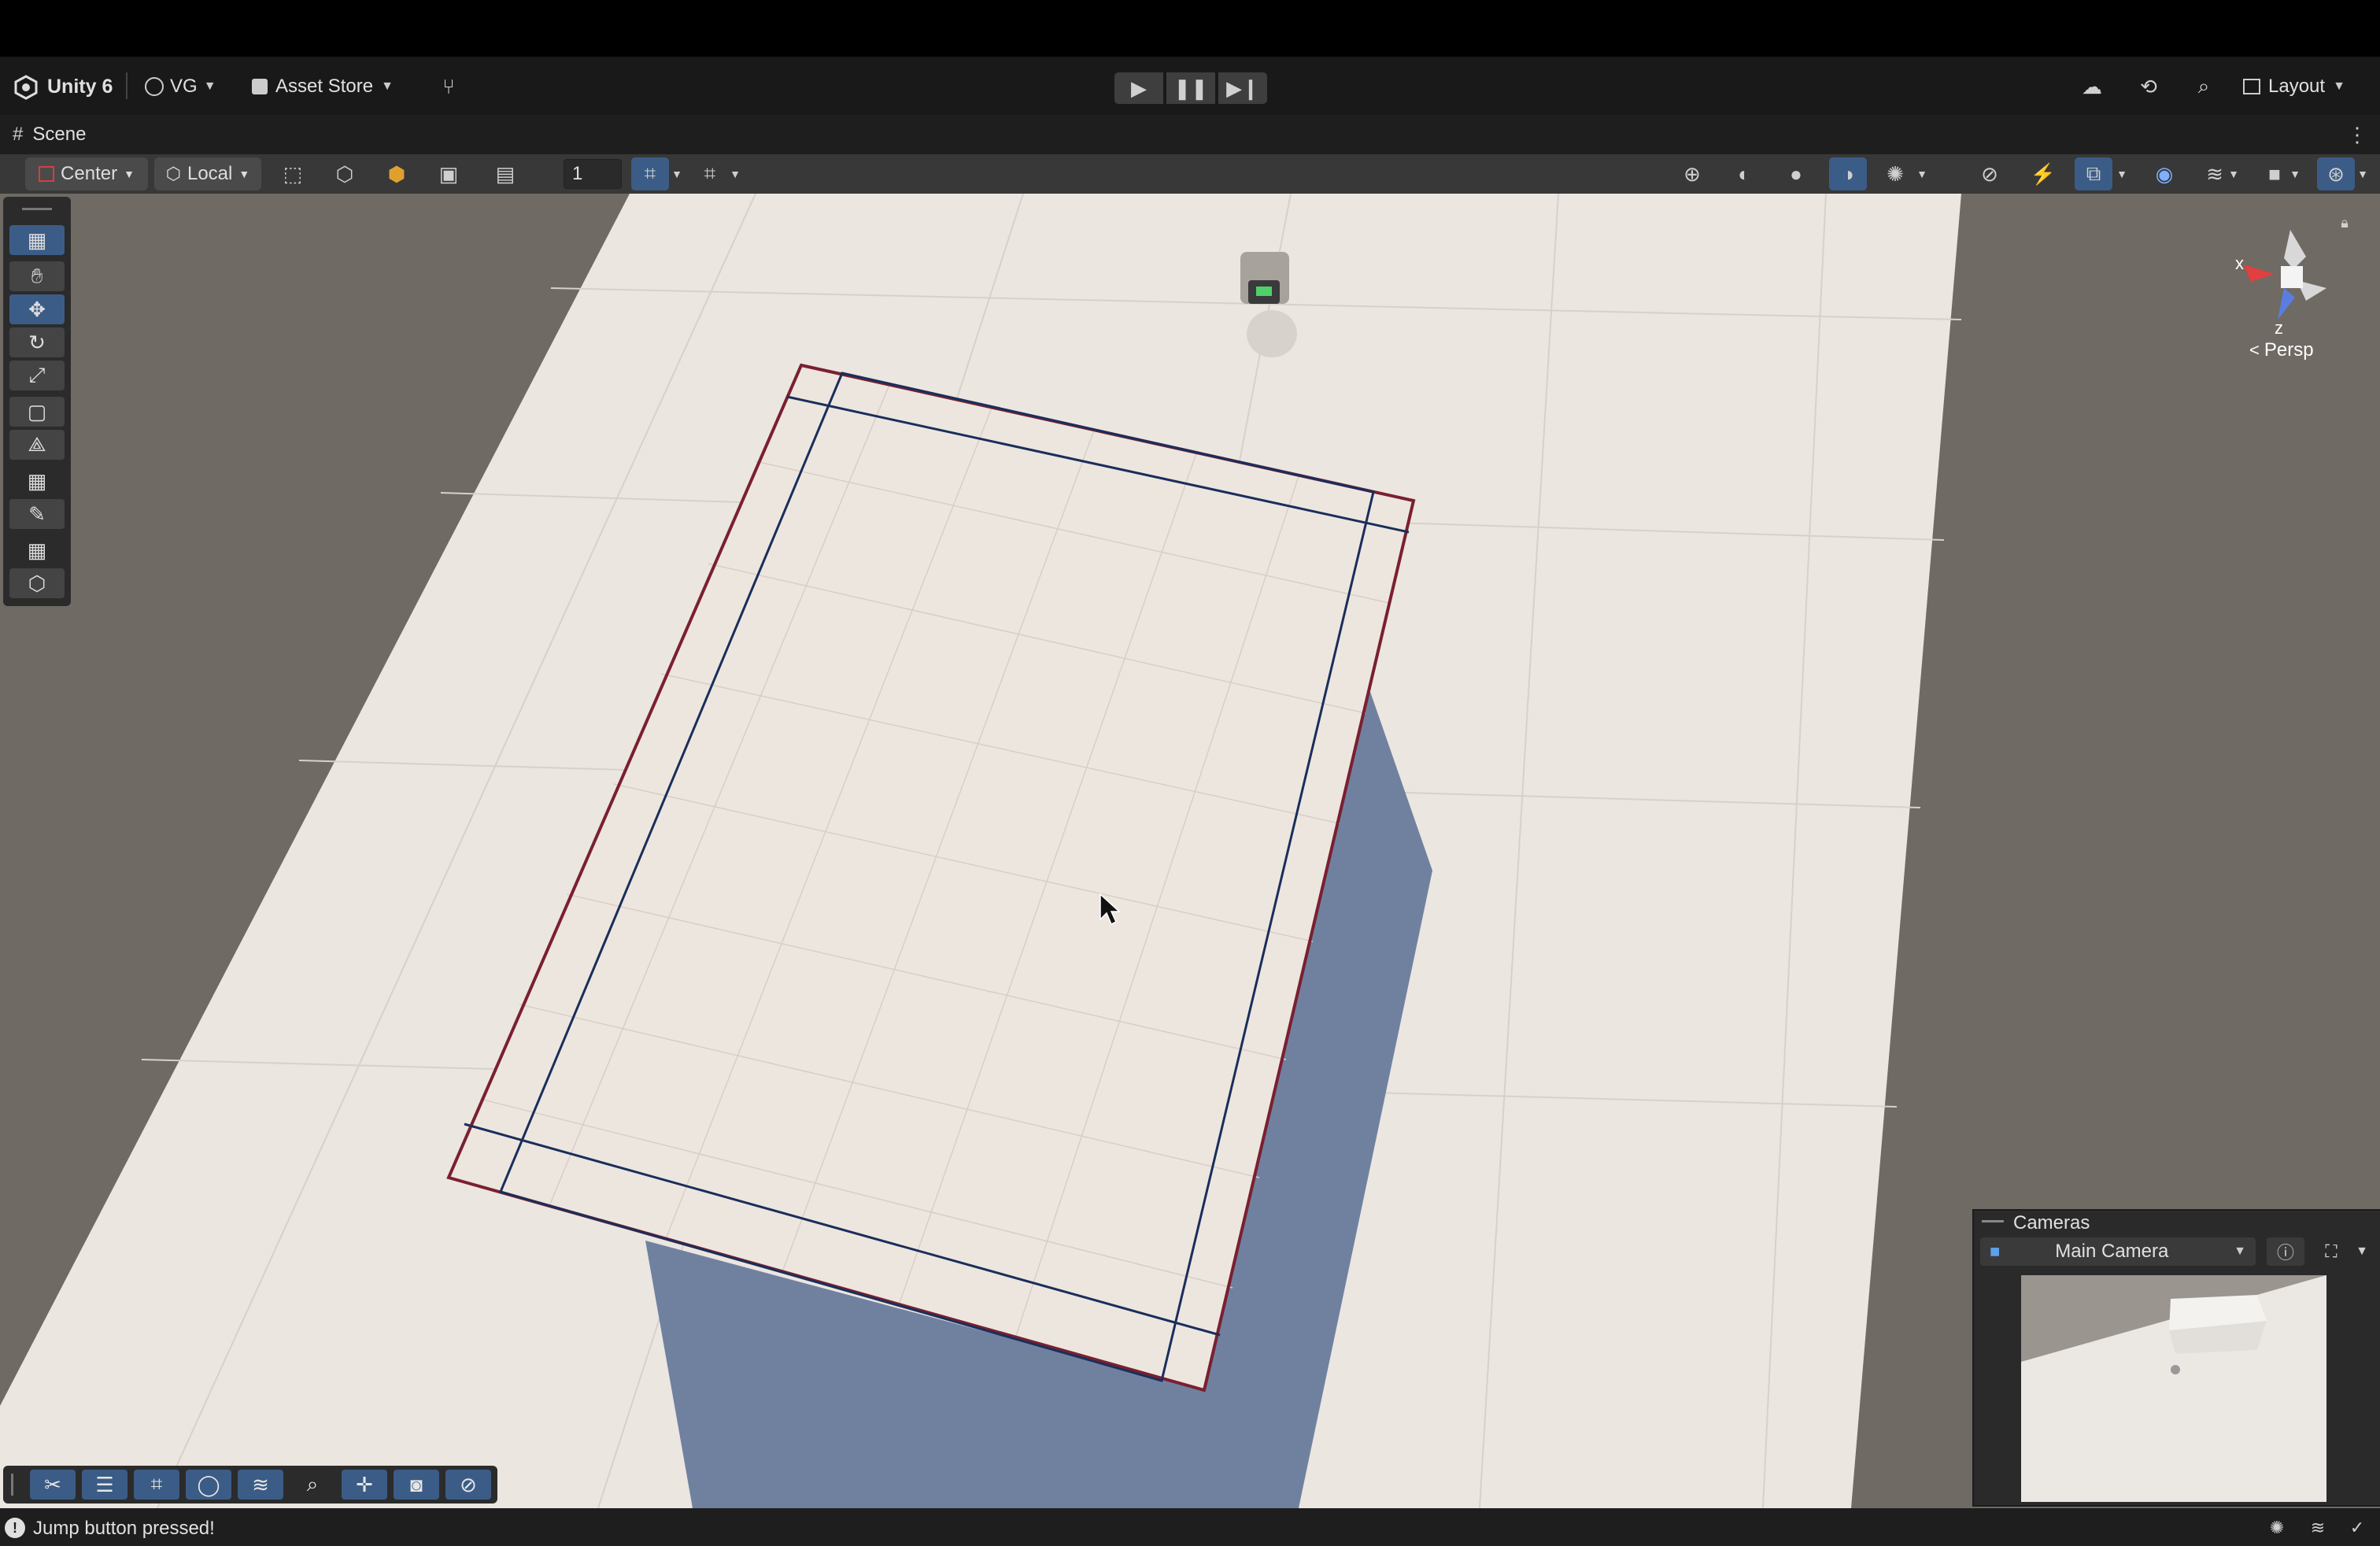 The image size is (2380, 1546). Describe the element at coordinates (650, 173) in the screenshot. I see `grid-snap-icon: ⌗` at that location.